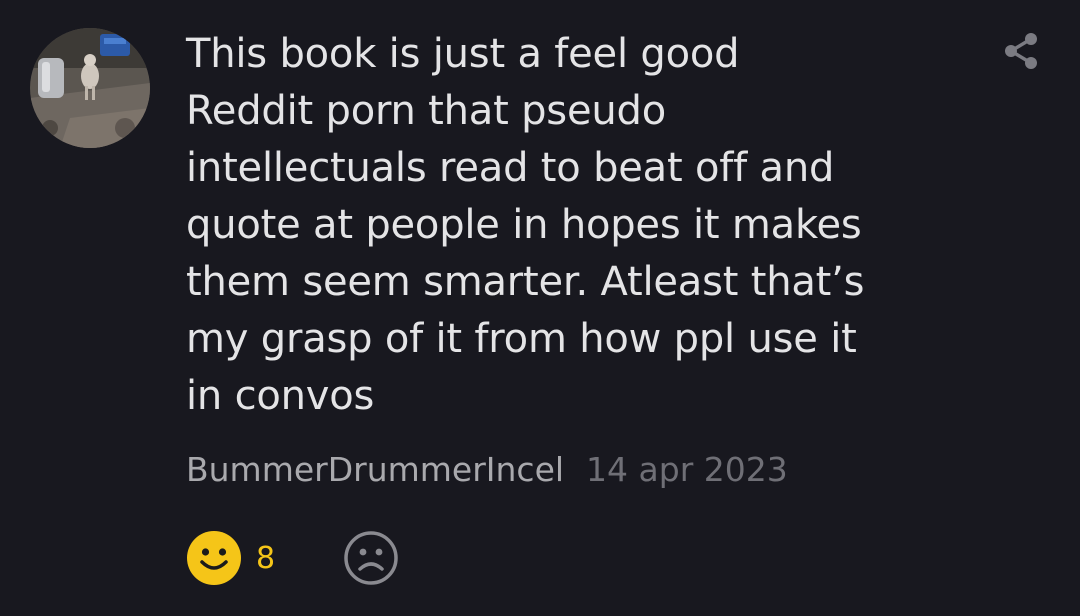 Image resolution: width=1080 pixels, height=616 pixels. I want to click on smiley-face-icon, so click(214, 558).